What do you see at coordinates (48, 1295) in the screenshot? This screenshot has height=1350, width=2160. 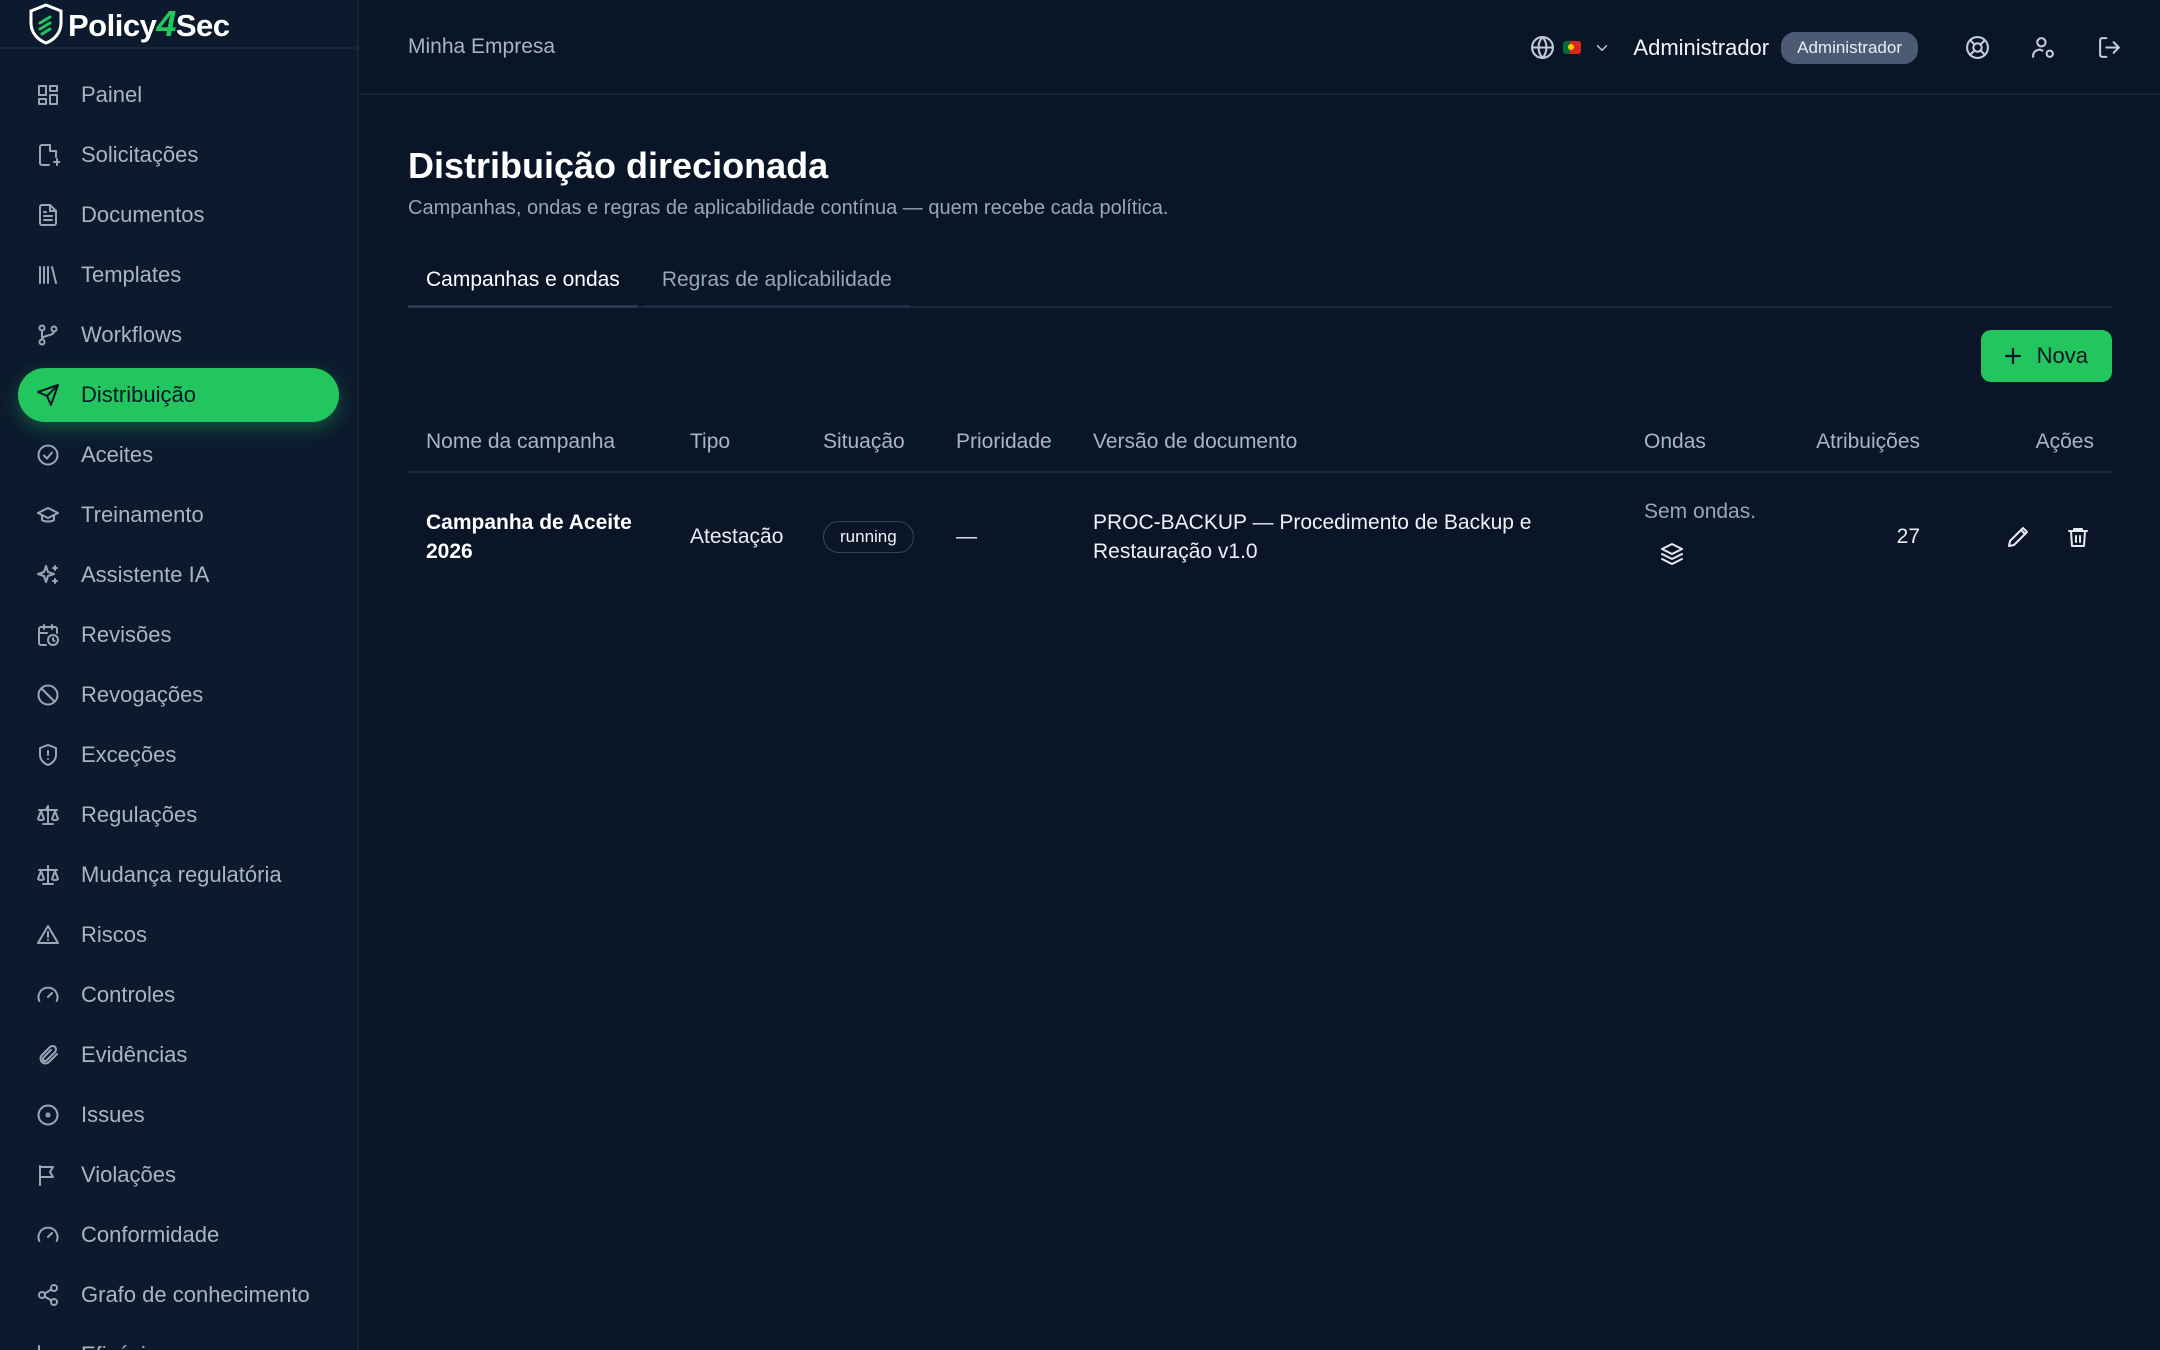 I see `share-icon` at bounding box center [48, 1295].